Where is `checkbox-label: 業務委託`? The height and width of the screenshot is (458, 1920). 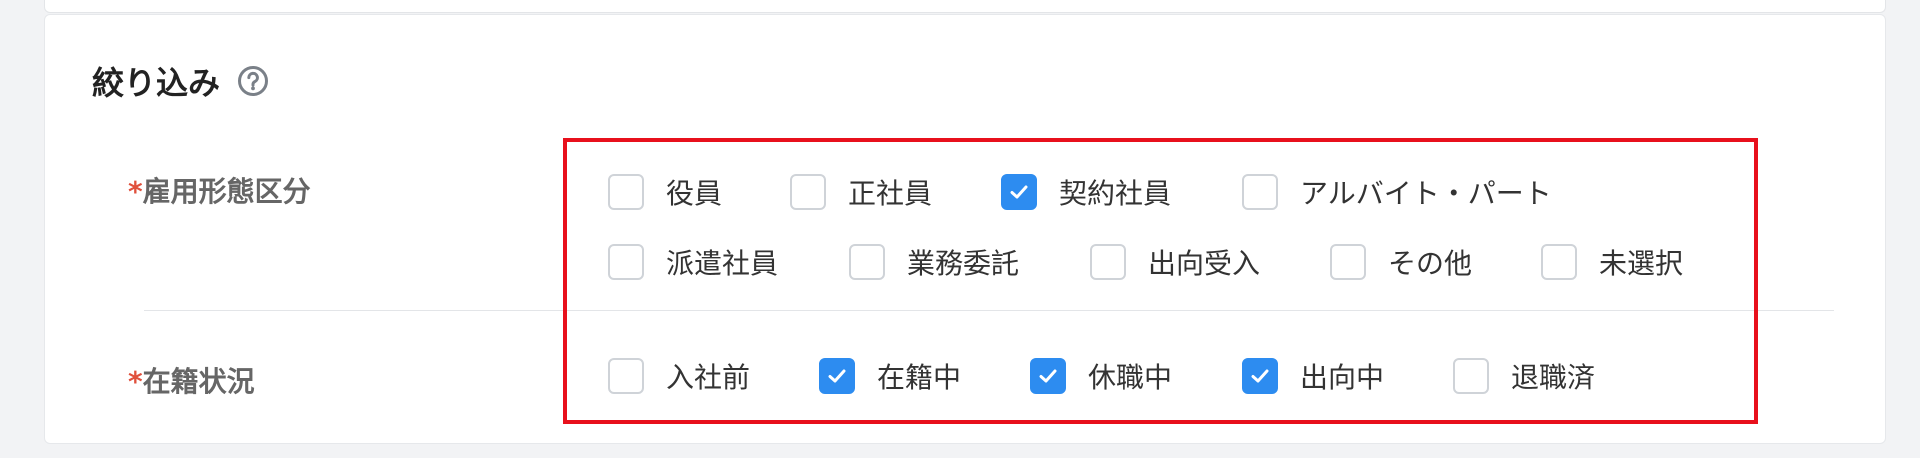
checkbox-label: 業務委託 is located at coordinates (963, 263).